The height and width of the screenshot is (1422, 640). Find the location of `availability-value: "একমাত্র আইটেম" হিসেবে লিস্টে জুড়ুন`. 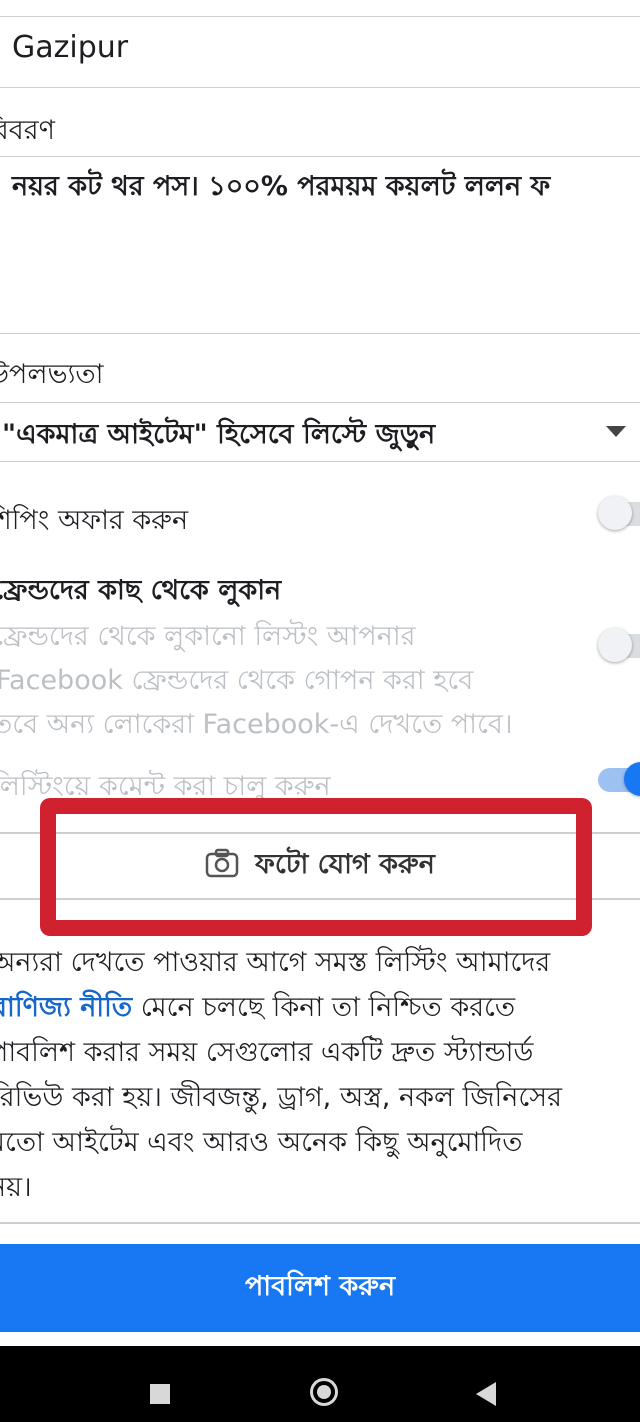

availability-value: "একমাত্র আইটেম" হিসেবে লিস্টে জুড়ুন is located at coordinates (219, 434).